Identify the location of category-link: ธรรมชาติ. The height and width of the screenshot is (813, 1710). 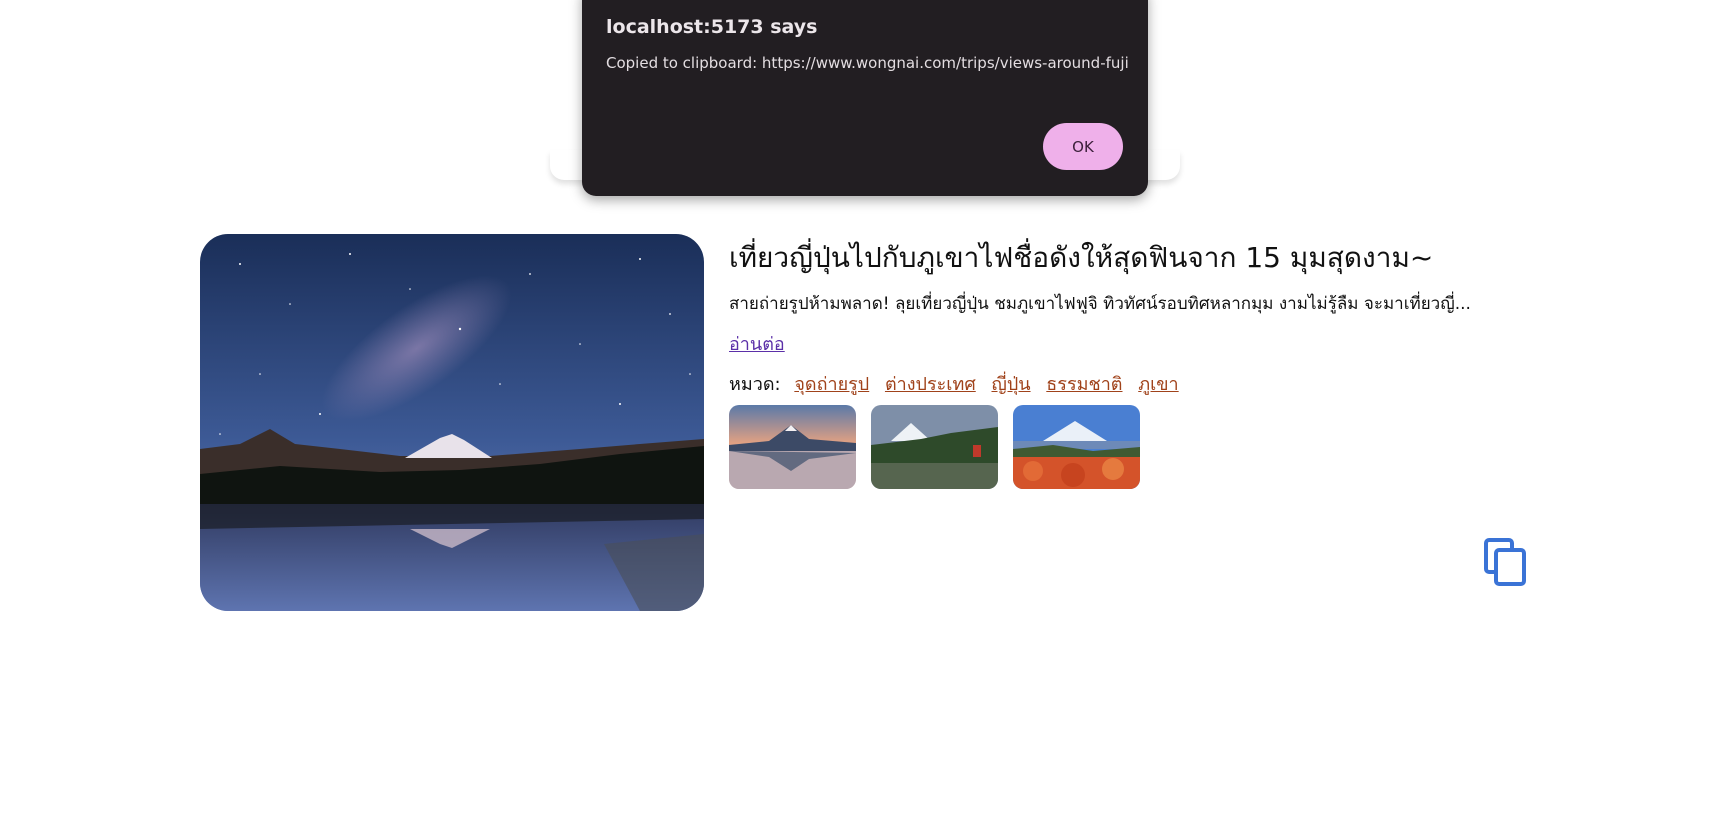
(1084, 384).